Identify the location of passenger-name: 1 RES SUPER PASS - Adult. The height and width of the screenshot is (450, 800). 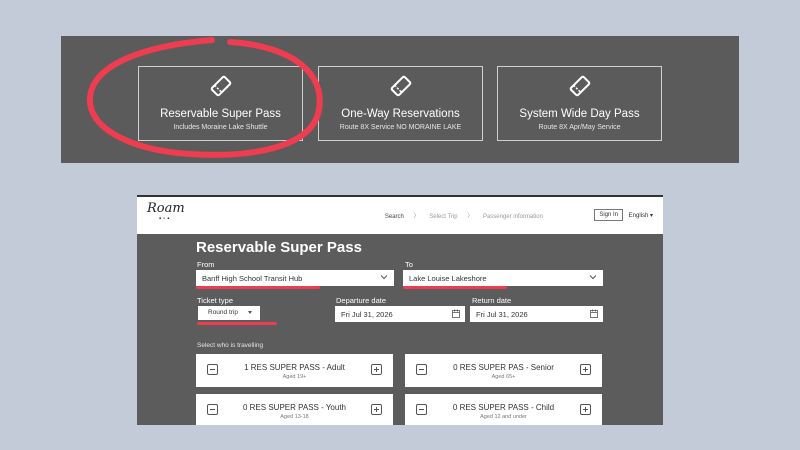
(294, 367).